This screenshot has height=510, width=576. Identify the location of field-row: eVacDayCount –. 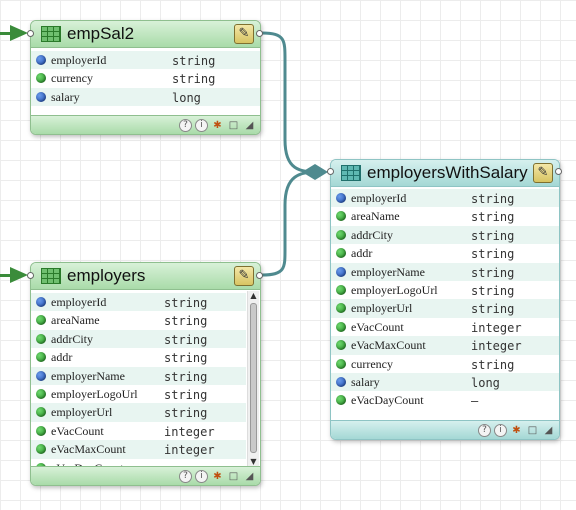
(445, 400).